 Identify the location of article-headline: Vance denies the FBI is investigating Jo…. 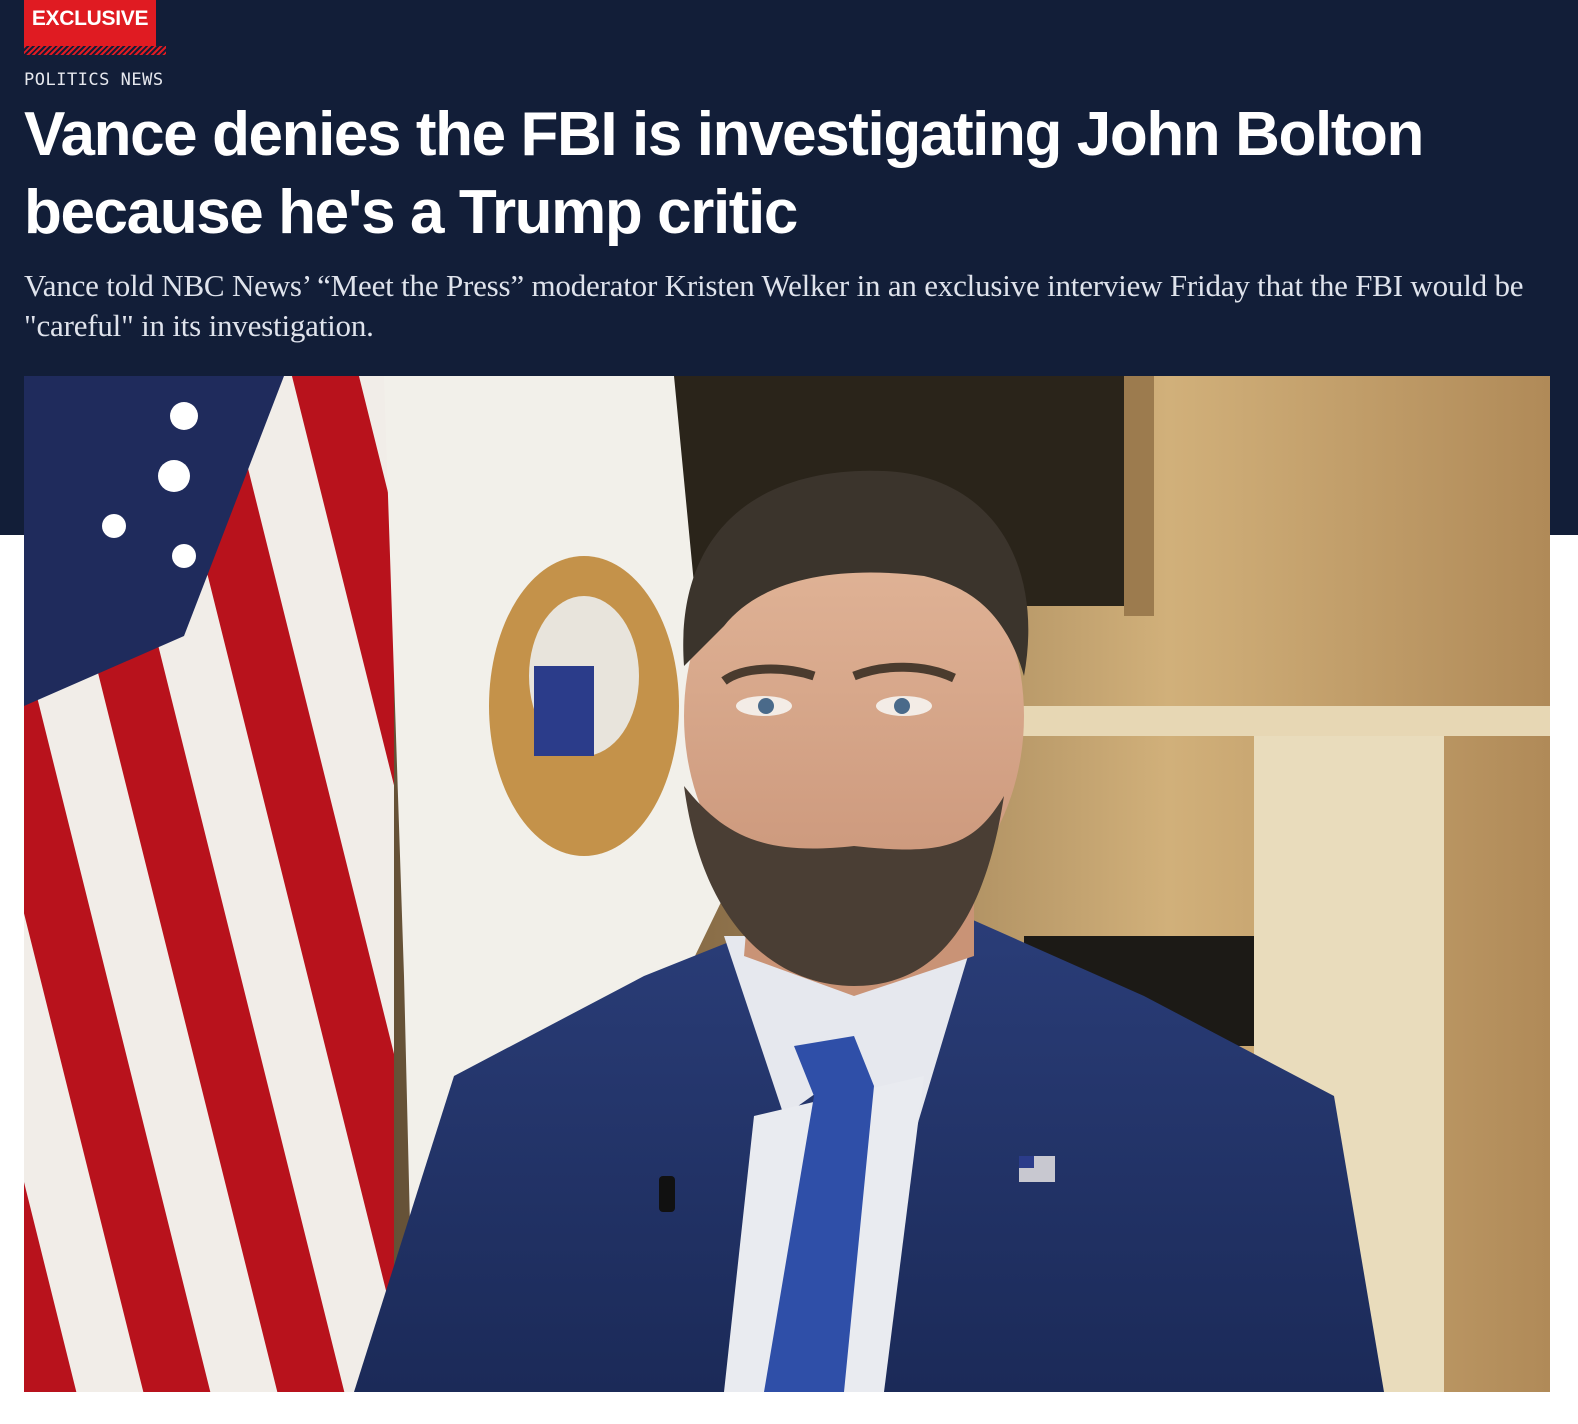
(724, 173).